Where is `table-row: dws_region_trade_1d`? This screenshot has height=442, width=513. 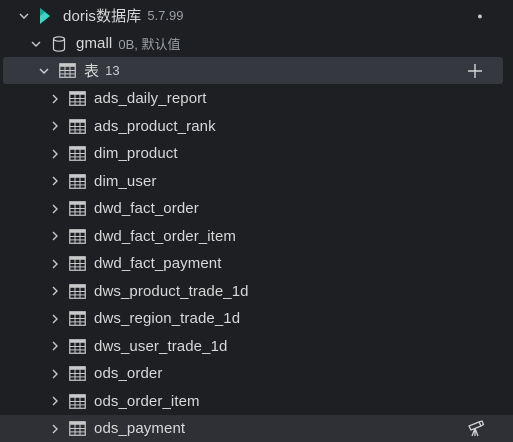
table-row: dws_region_trade_1d is located at coordinates (256, 318).